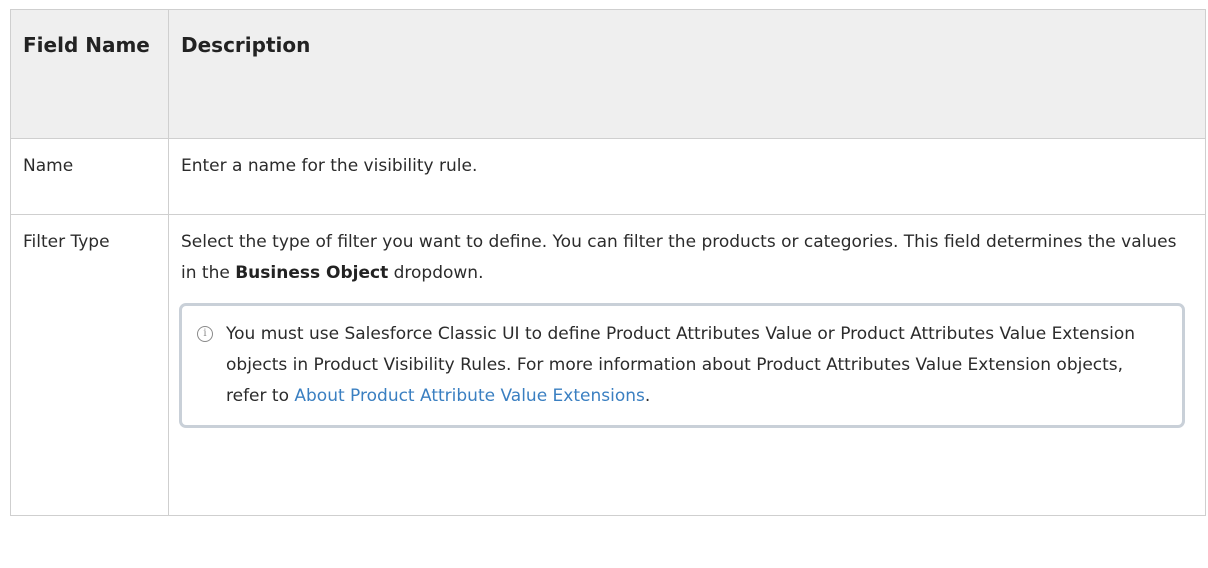 This screenshot has height=568, width=1208. What do you see at coordinates (89, 176) in the screenshot?
I see `field-name-cell: Name` at bounding box center [89, 176].